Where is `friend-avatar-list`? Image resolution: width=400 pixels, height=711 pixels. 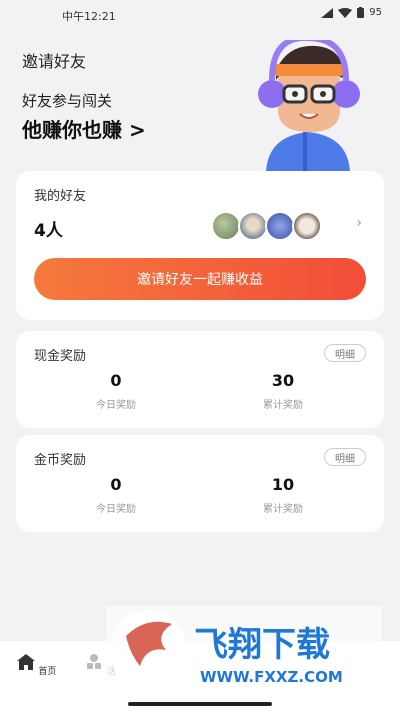
friend-avatar-list is located at coordinates (266, 226).